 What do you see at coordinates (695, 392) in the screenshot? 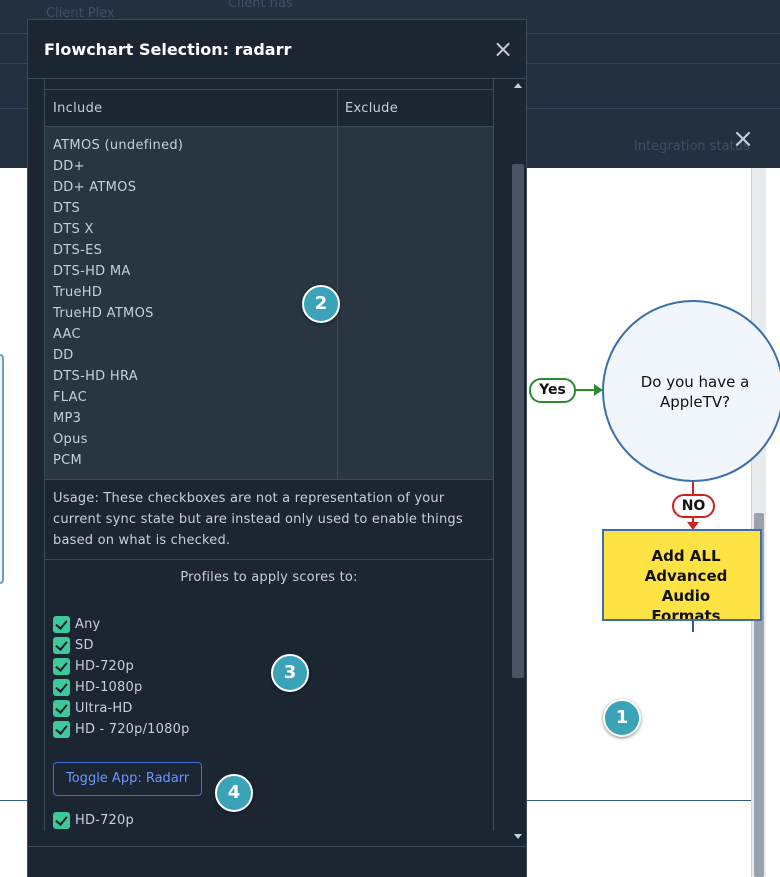
I see `question-text: Do you have a AppleTV?` at bounding box center [695, 392].